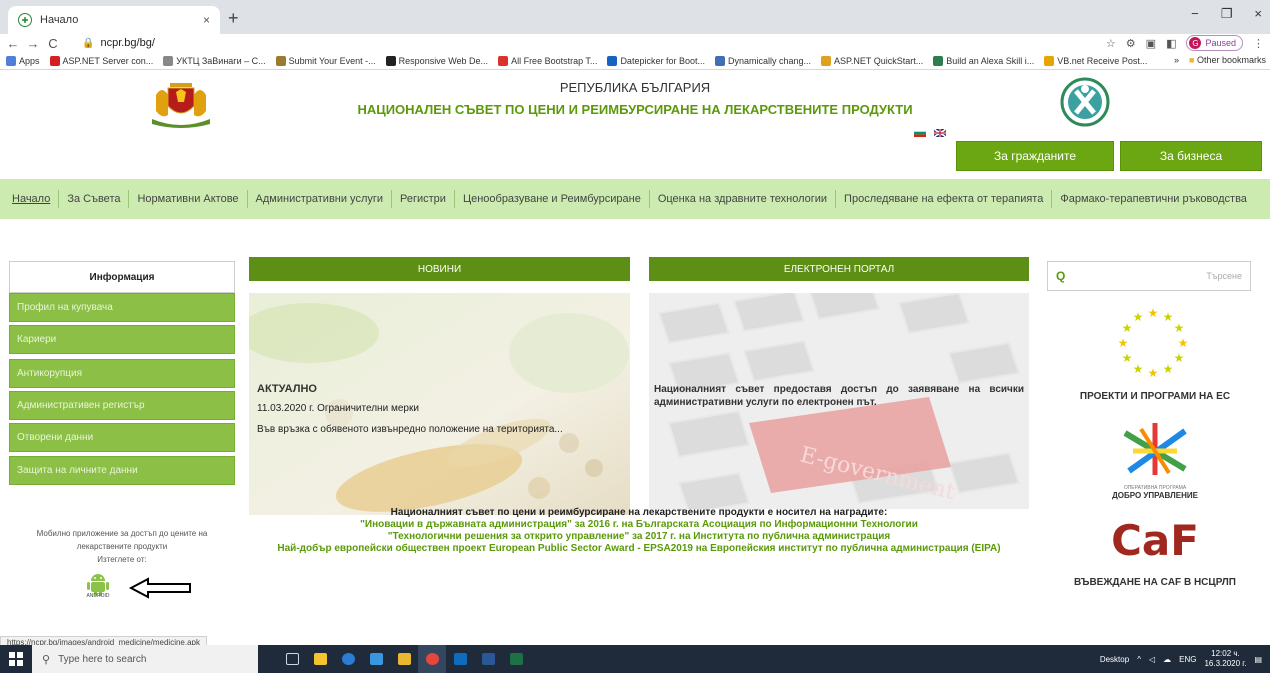  What do you see at coordinates (206, 20) in the screenshot?
I see `close-tab-icon: ×` at bounding box center [206, 20].